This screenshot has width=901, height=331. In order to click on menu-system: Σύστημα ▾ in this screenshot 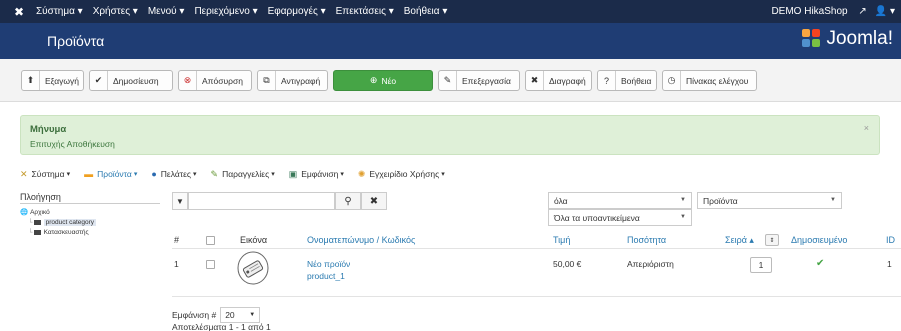, I will do `click(59, 11)`.